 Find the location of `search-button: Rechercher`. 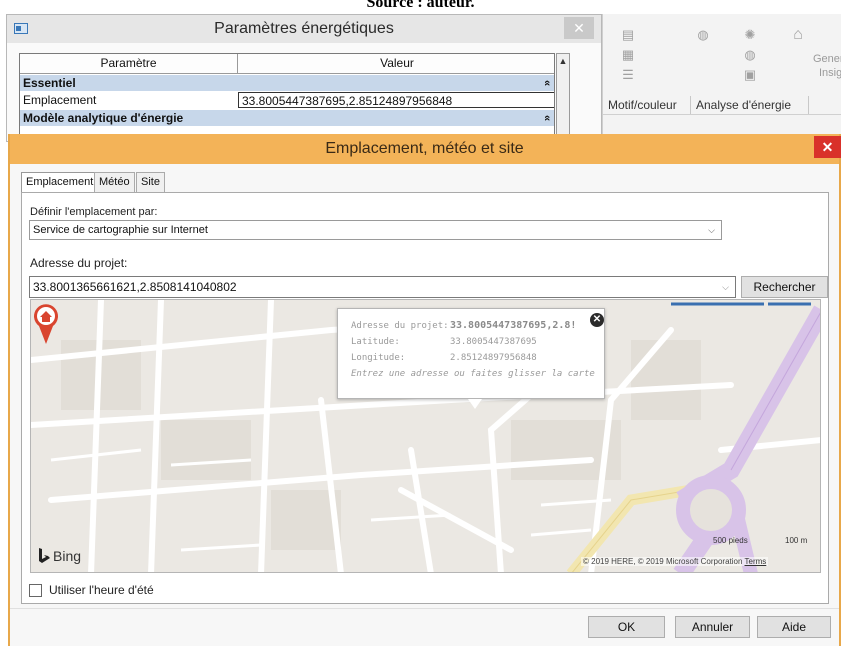

search-button: Rechercher is located at coordinates (784, 287).